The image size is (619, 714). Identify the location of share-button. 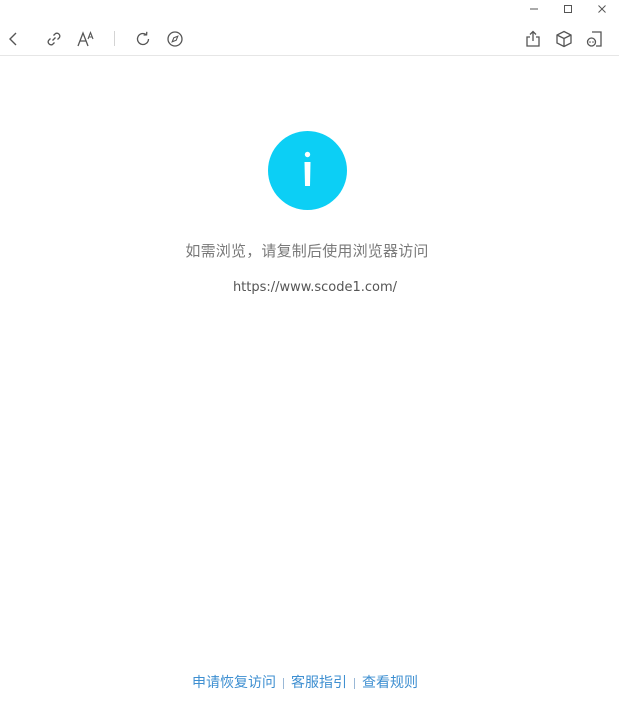
(533, 39).